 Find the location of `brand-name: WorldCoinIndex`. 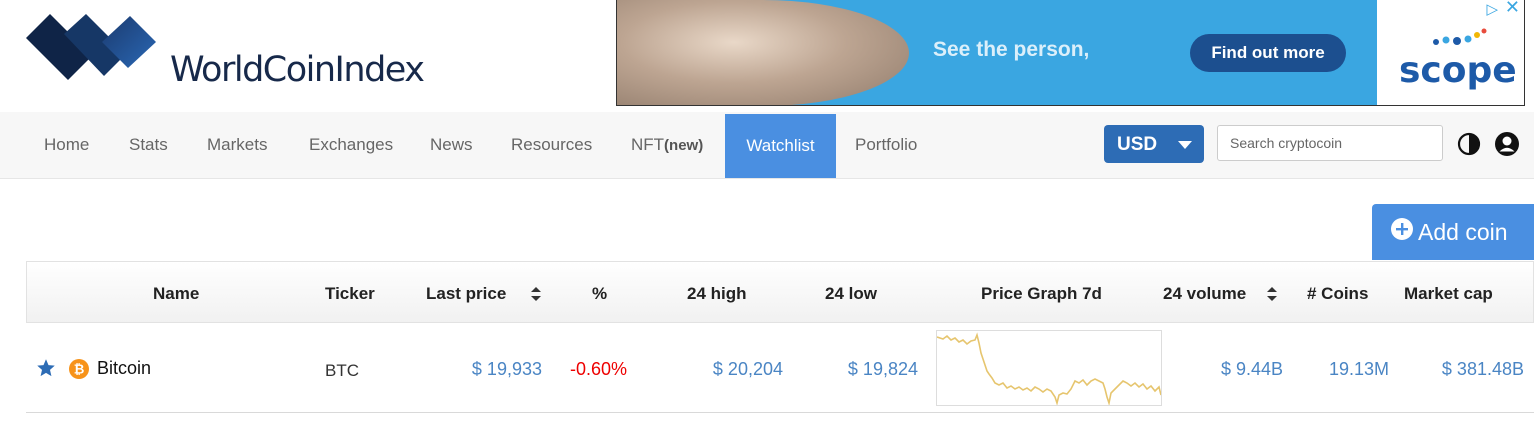

brand-name: WorldCoinIndex is located at coordinates (297, 70).